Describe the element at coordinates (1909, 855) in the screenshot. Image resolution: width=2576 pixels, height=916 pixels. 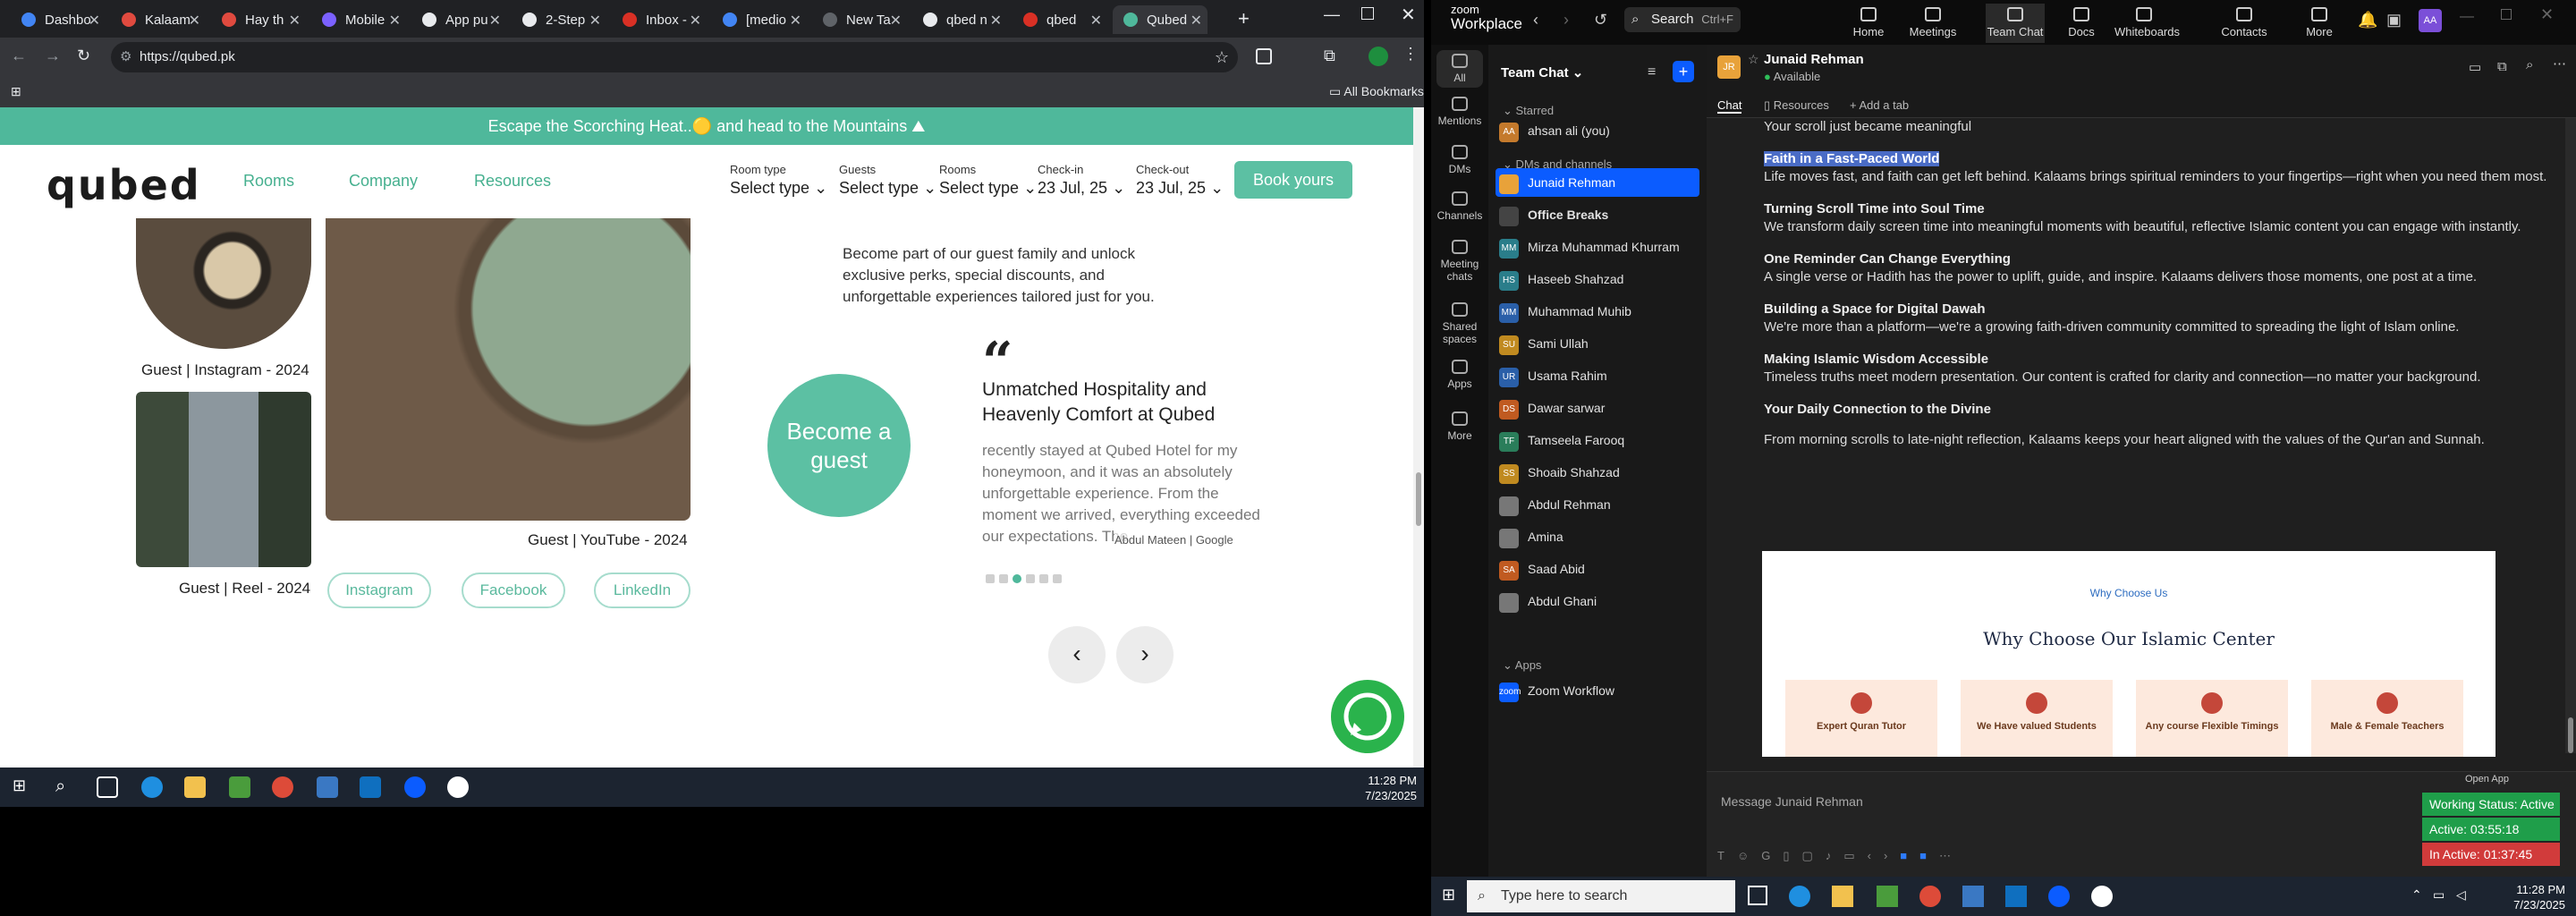
I see `app-icon: ■` at that location.